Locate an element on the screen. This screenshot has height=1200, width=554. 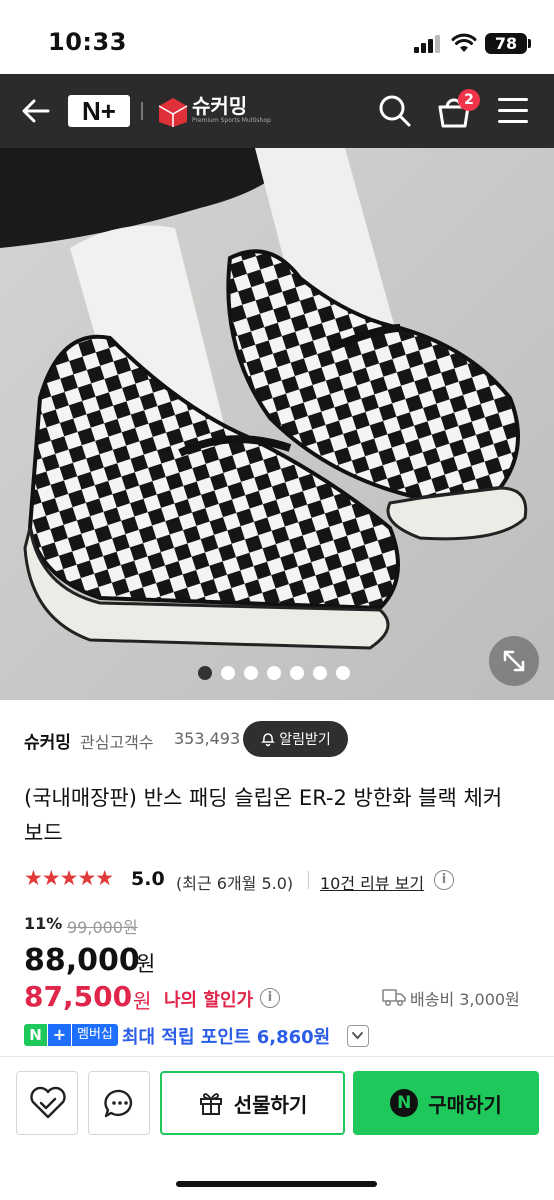
bottom-action-bar: 선물하기 N 구매하기 is located at coordinates (277, 1128).